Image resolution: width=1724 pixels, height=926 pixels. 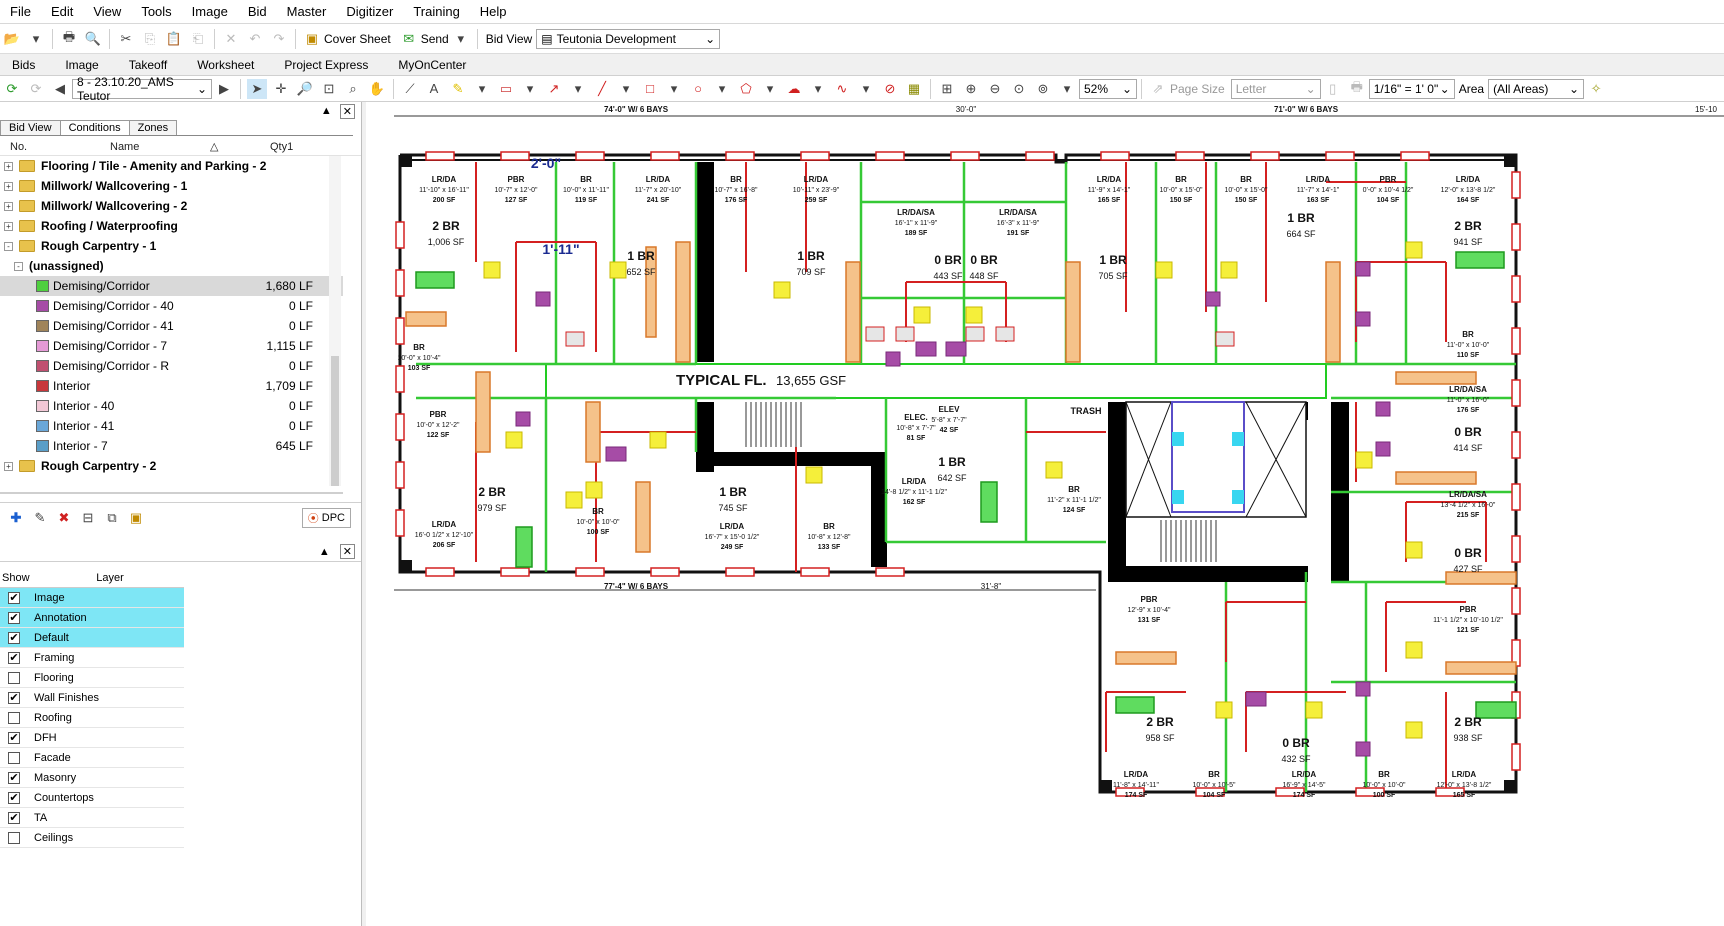 What do you see at coordinates (36, 89) in the screenshot?
I see `refresh-alt-icon: ⟳` at bounding box center [36, 89].